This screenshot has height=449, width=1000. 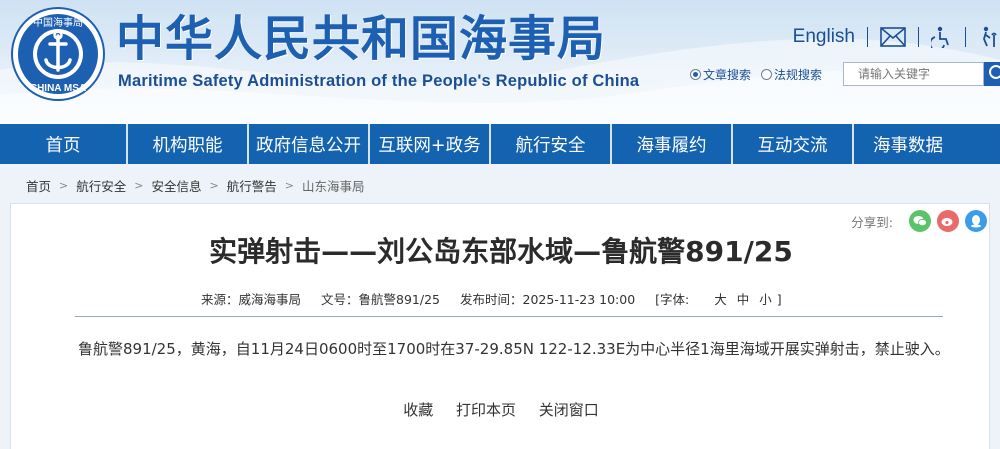 What do you see at coordinates (672, 144) in the screenshot?
I see `nav-item-compliance: 海事履约` at bounding box center [672, 144].